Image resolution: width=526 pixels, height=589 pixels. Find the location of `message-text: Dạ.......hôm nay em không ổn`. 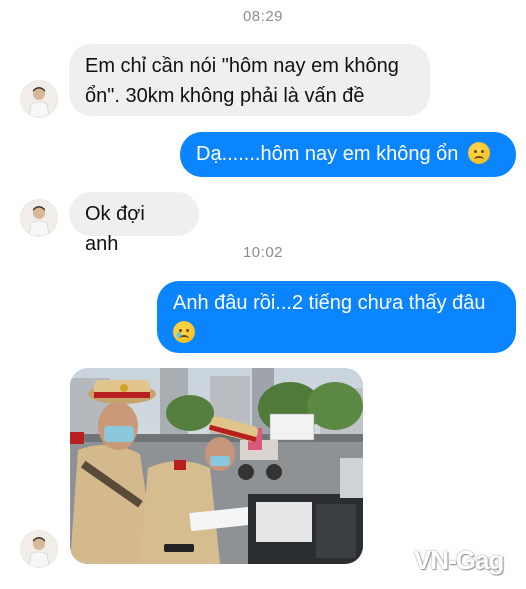

message-text: Dạ.......hôm nay em không ổn is located at coordinates (327, 154).